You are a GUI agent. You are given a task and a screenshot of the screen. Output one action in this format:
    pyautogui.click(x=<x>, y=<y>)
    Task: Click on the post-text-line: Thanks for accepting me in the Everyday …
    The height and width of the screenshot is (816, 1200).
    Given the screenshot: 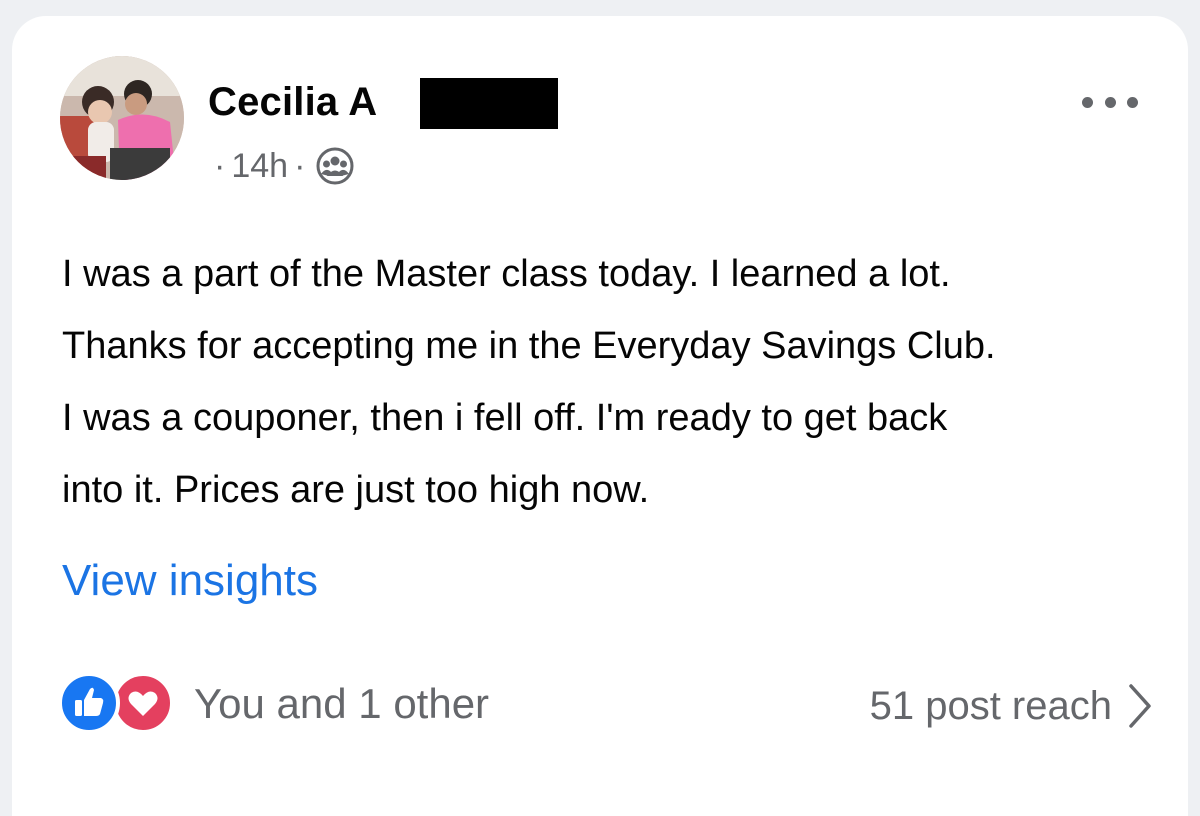 What is the action you would take?
    pyautogui.click(x=529, y=346)
    